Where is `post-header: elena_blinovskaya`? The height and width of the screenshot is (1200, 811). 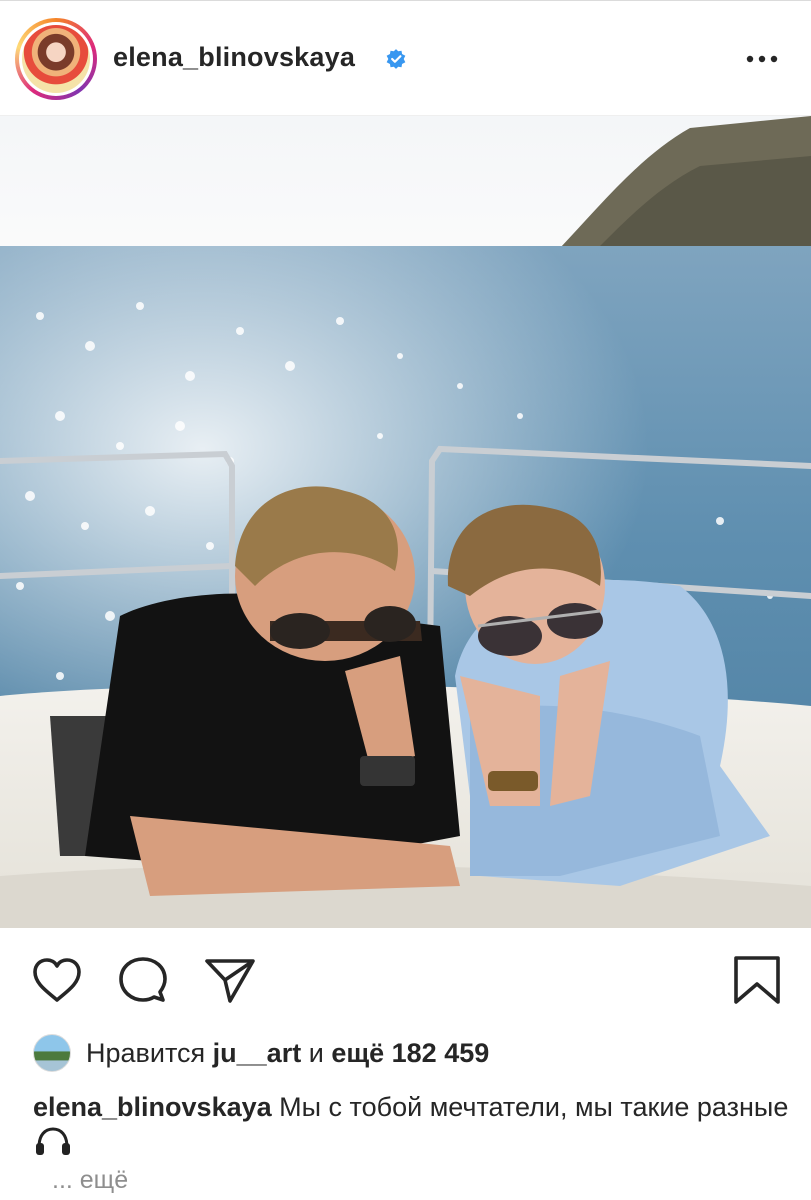 post-header: elena_blinovskaya is located at coordinates (405, 58).